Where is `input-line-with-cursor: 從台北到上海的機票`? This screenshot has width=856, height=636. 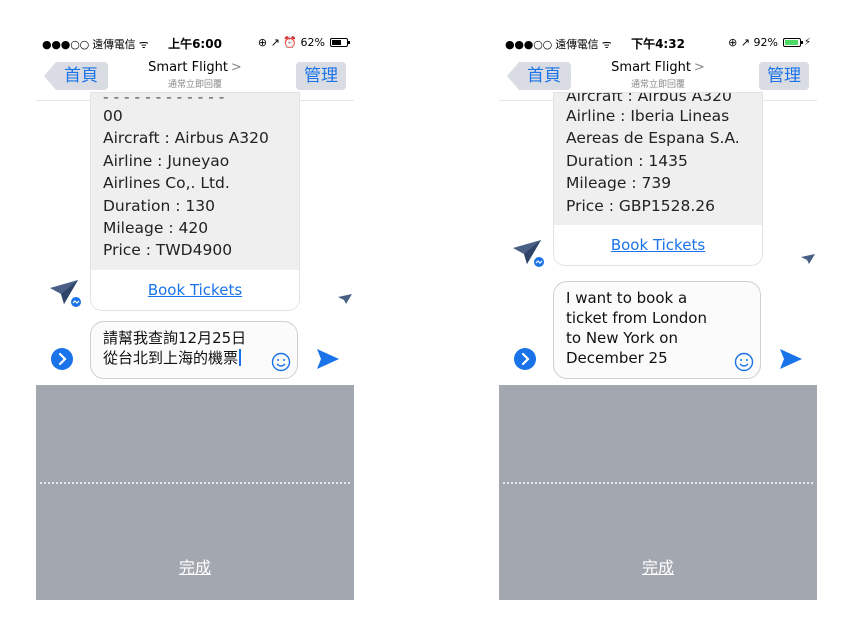 input-line-with-cursor: 從台北到上海的機票 is located at coordinates (185, 358).